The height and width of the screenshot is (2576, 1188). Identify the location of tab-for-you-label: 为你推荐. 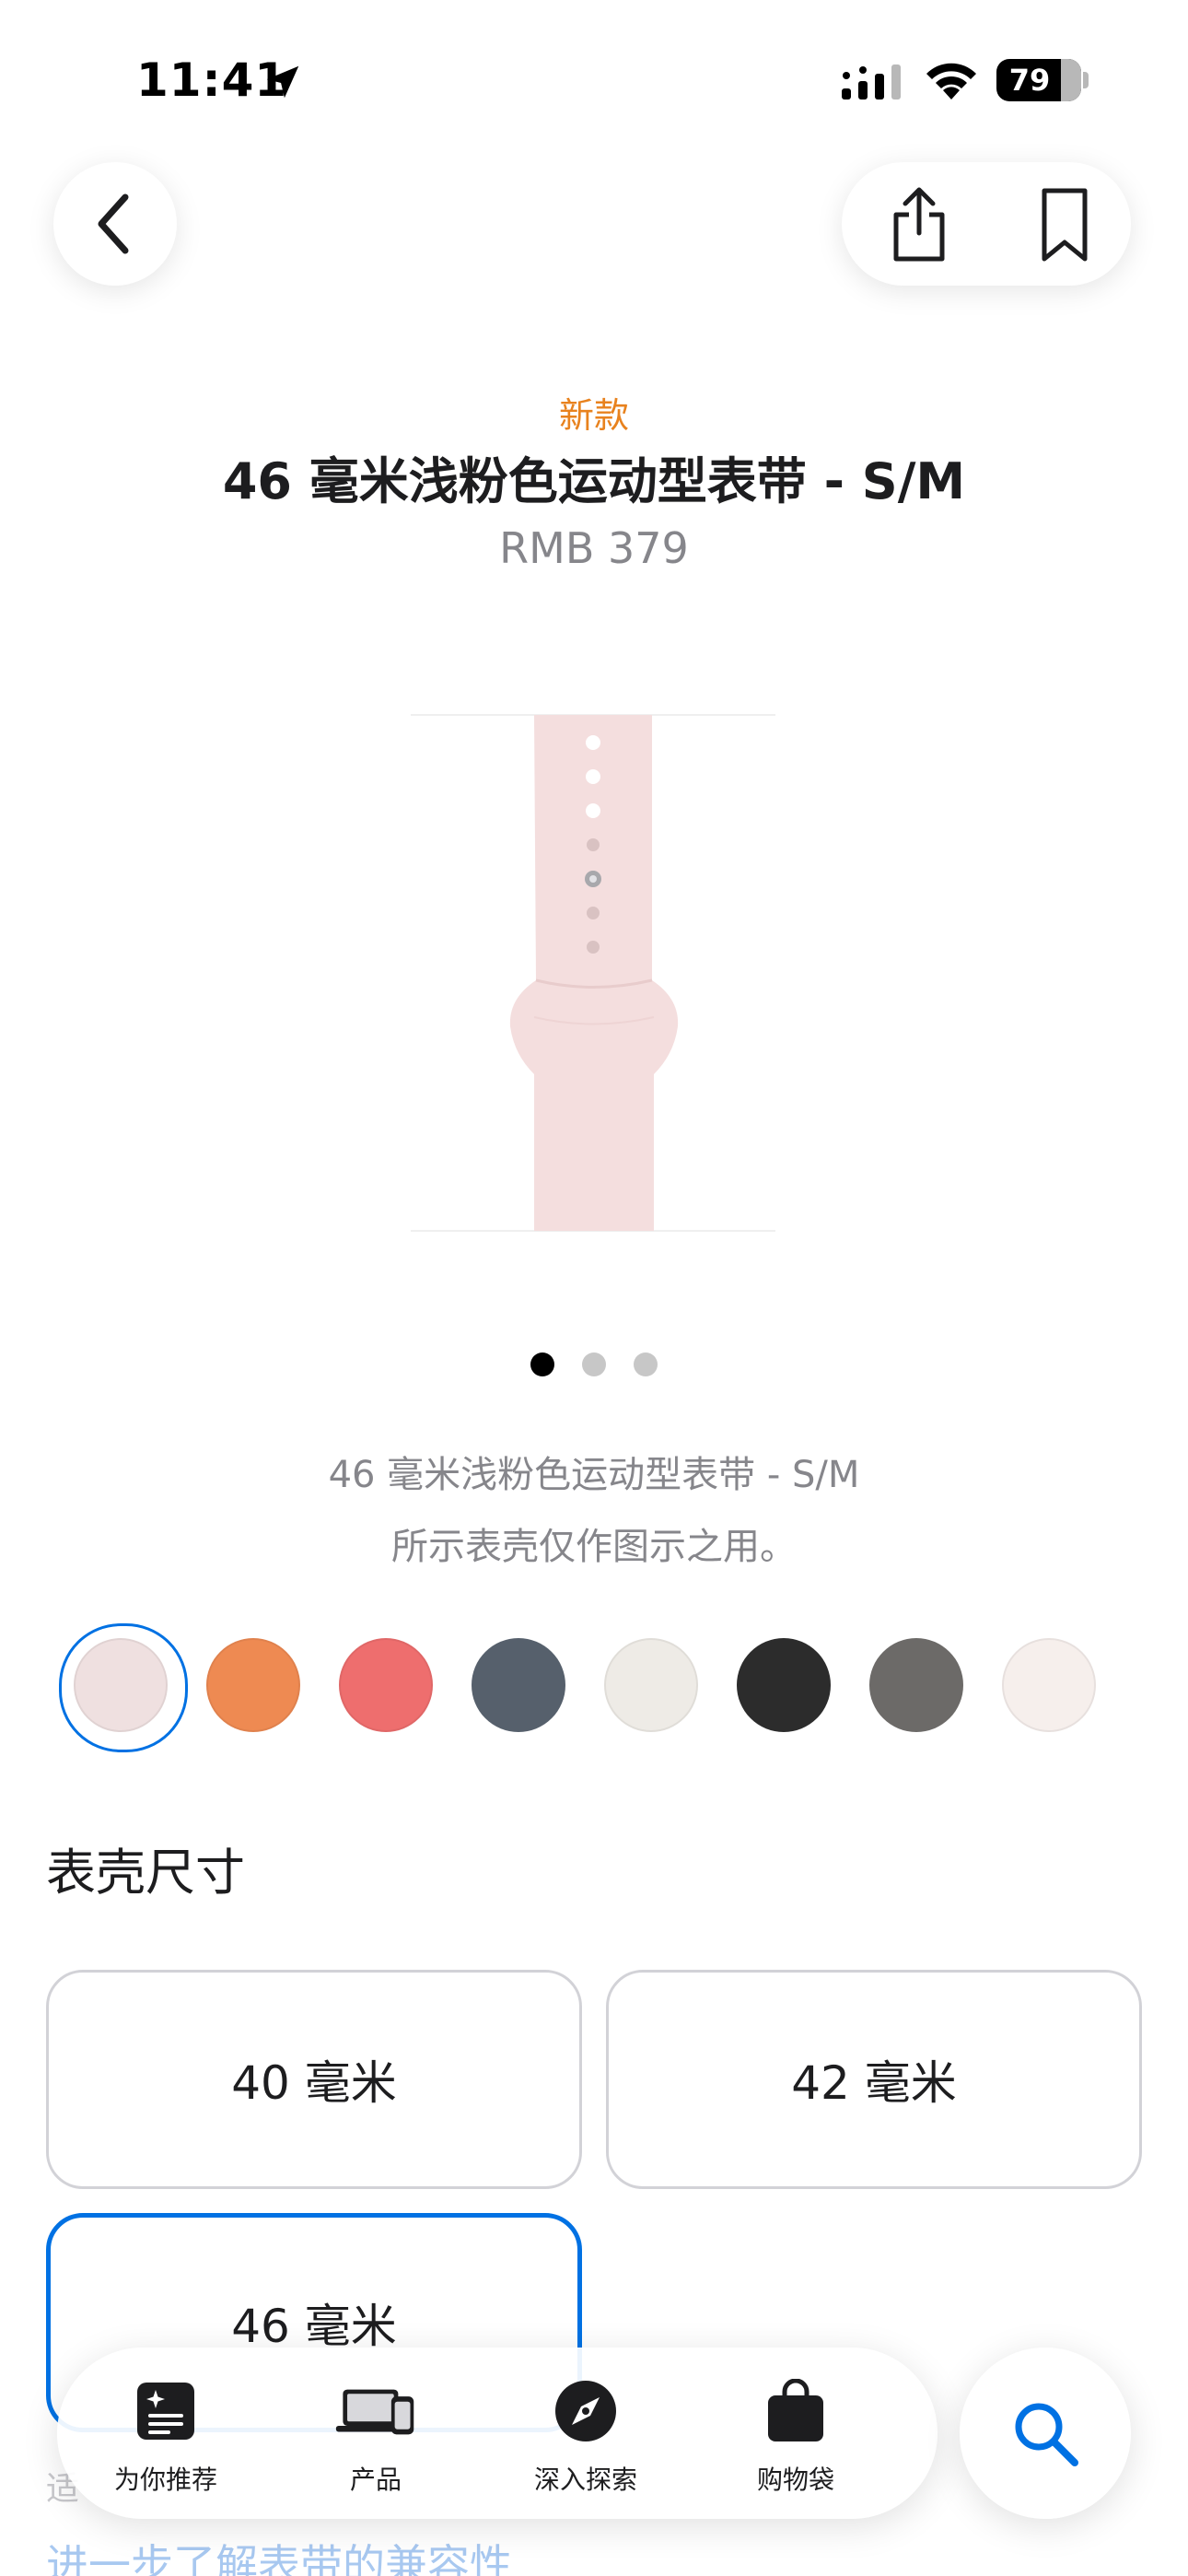
(165, 2480).